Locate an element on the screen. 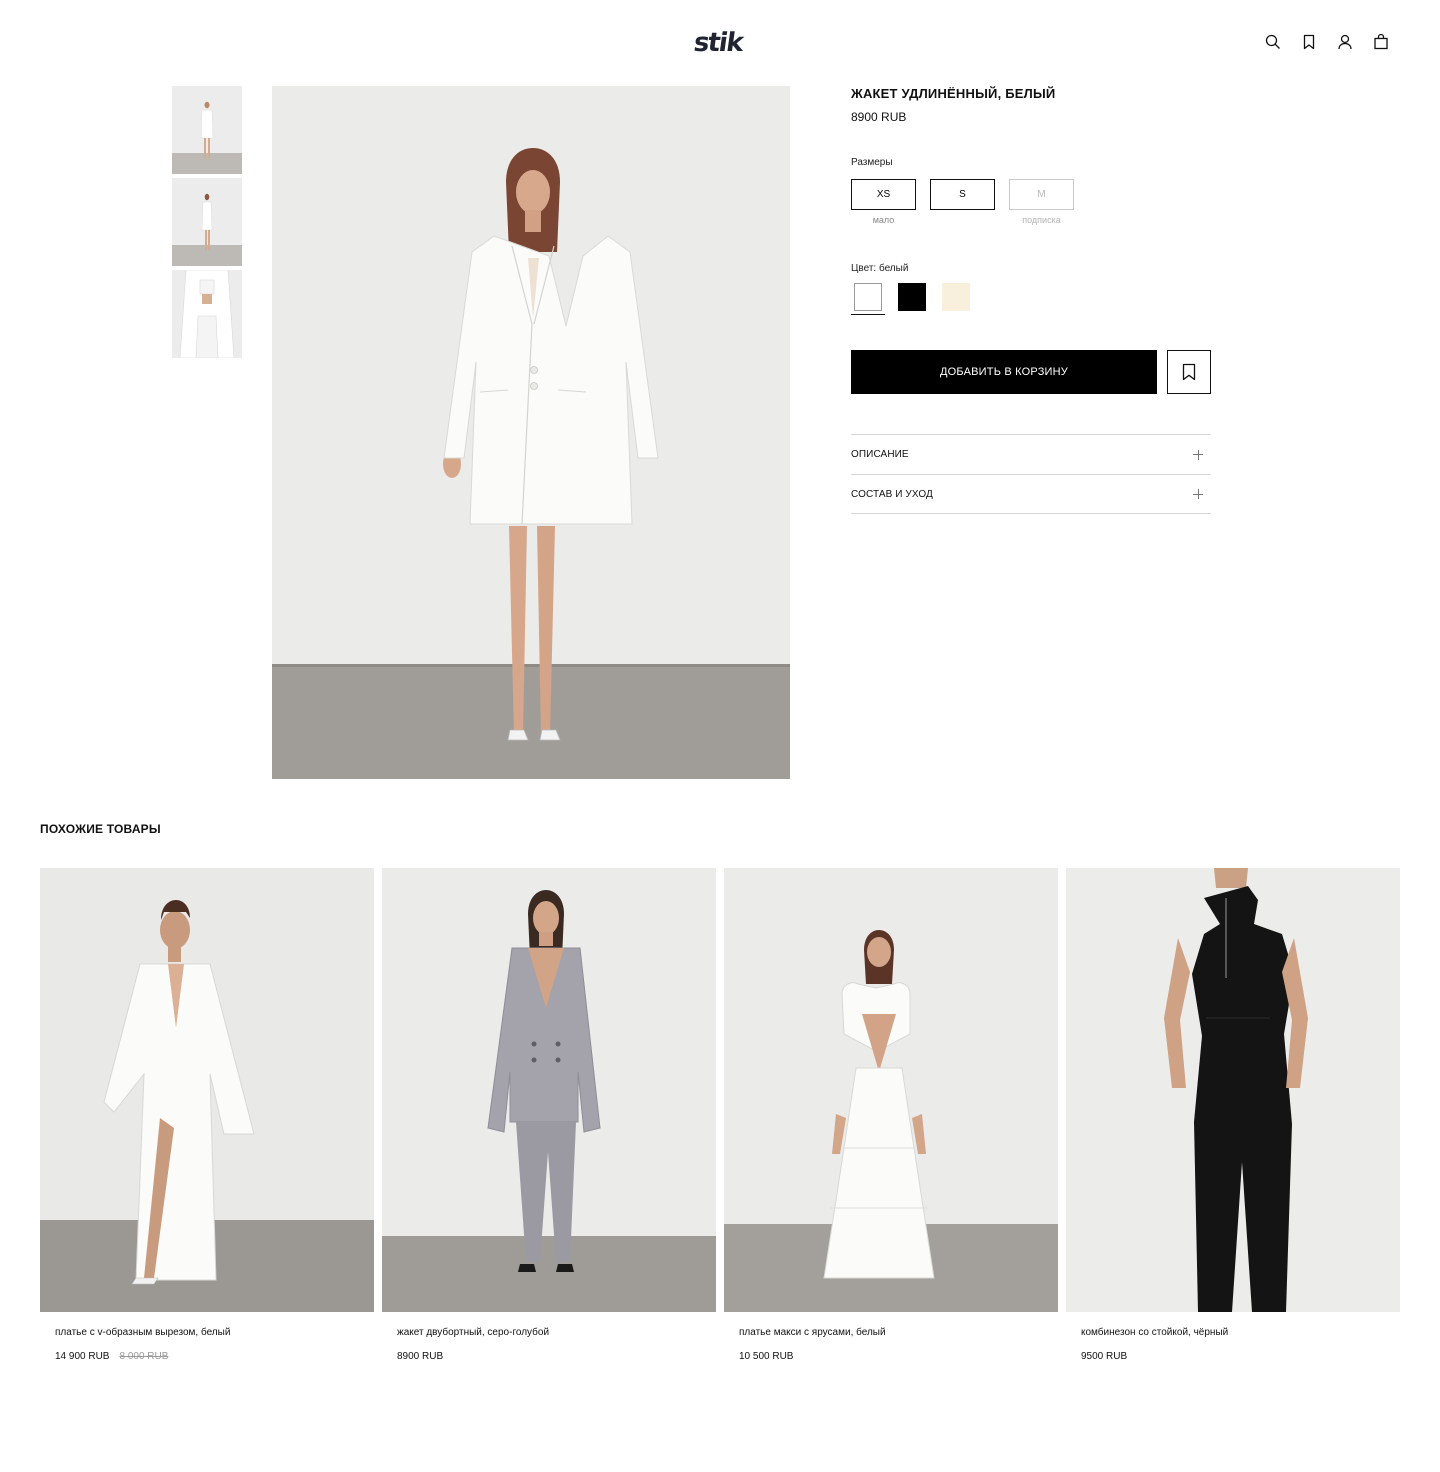  size-note-m: подписка is located at coordinates (1041, 220).